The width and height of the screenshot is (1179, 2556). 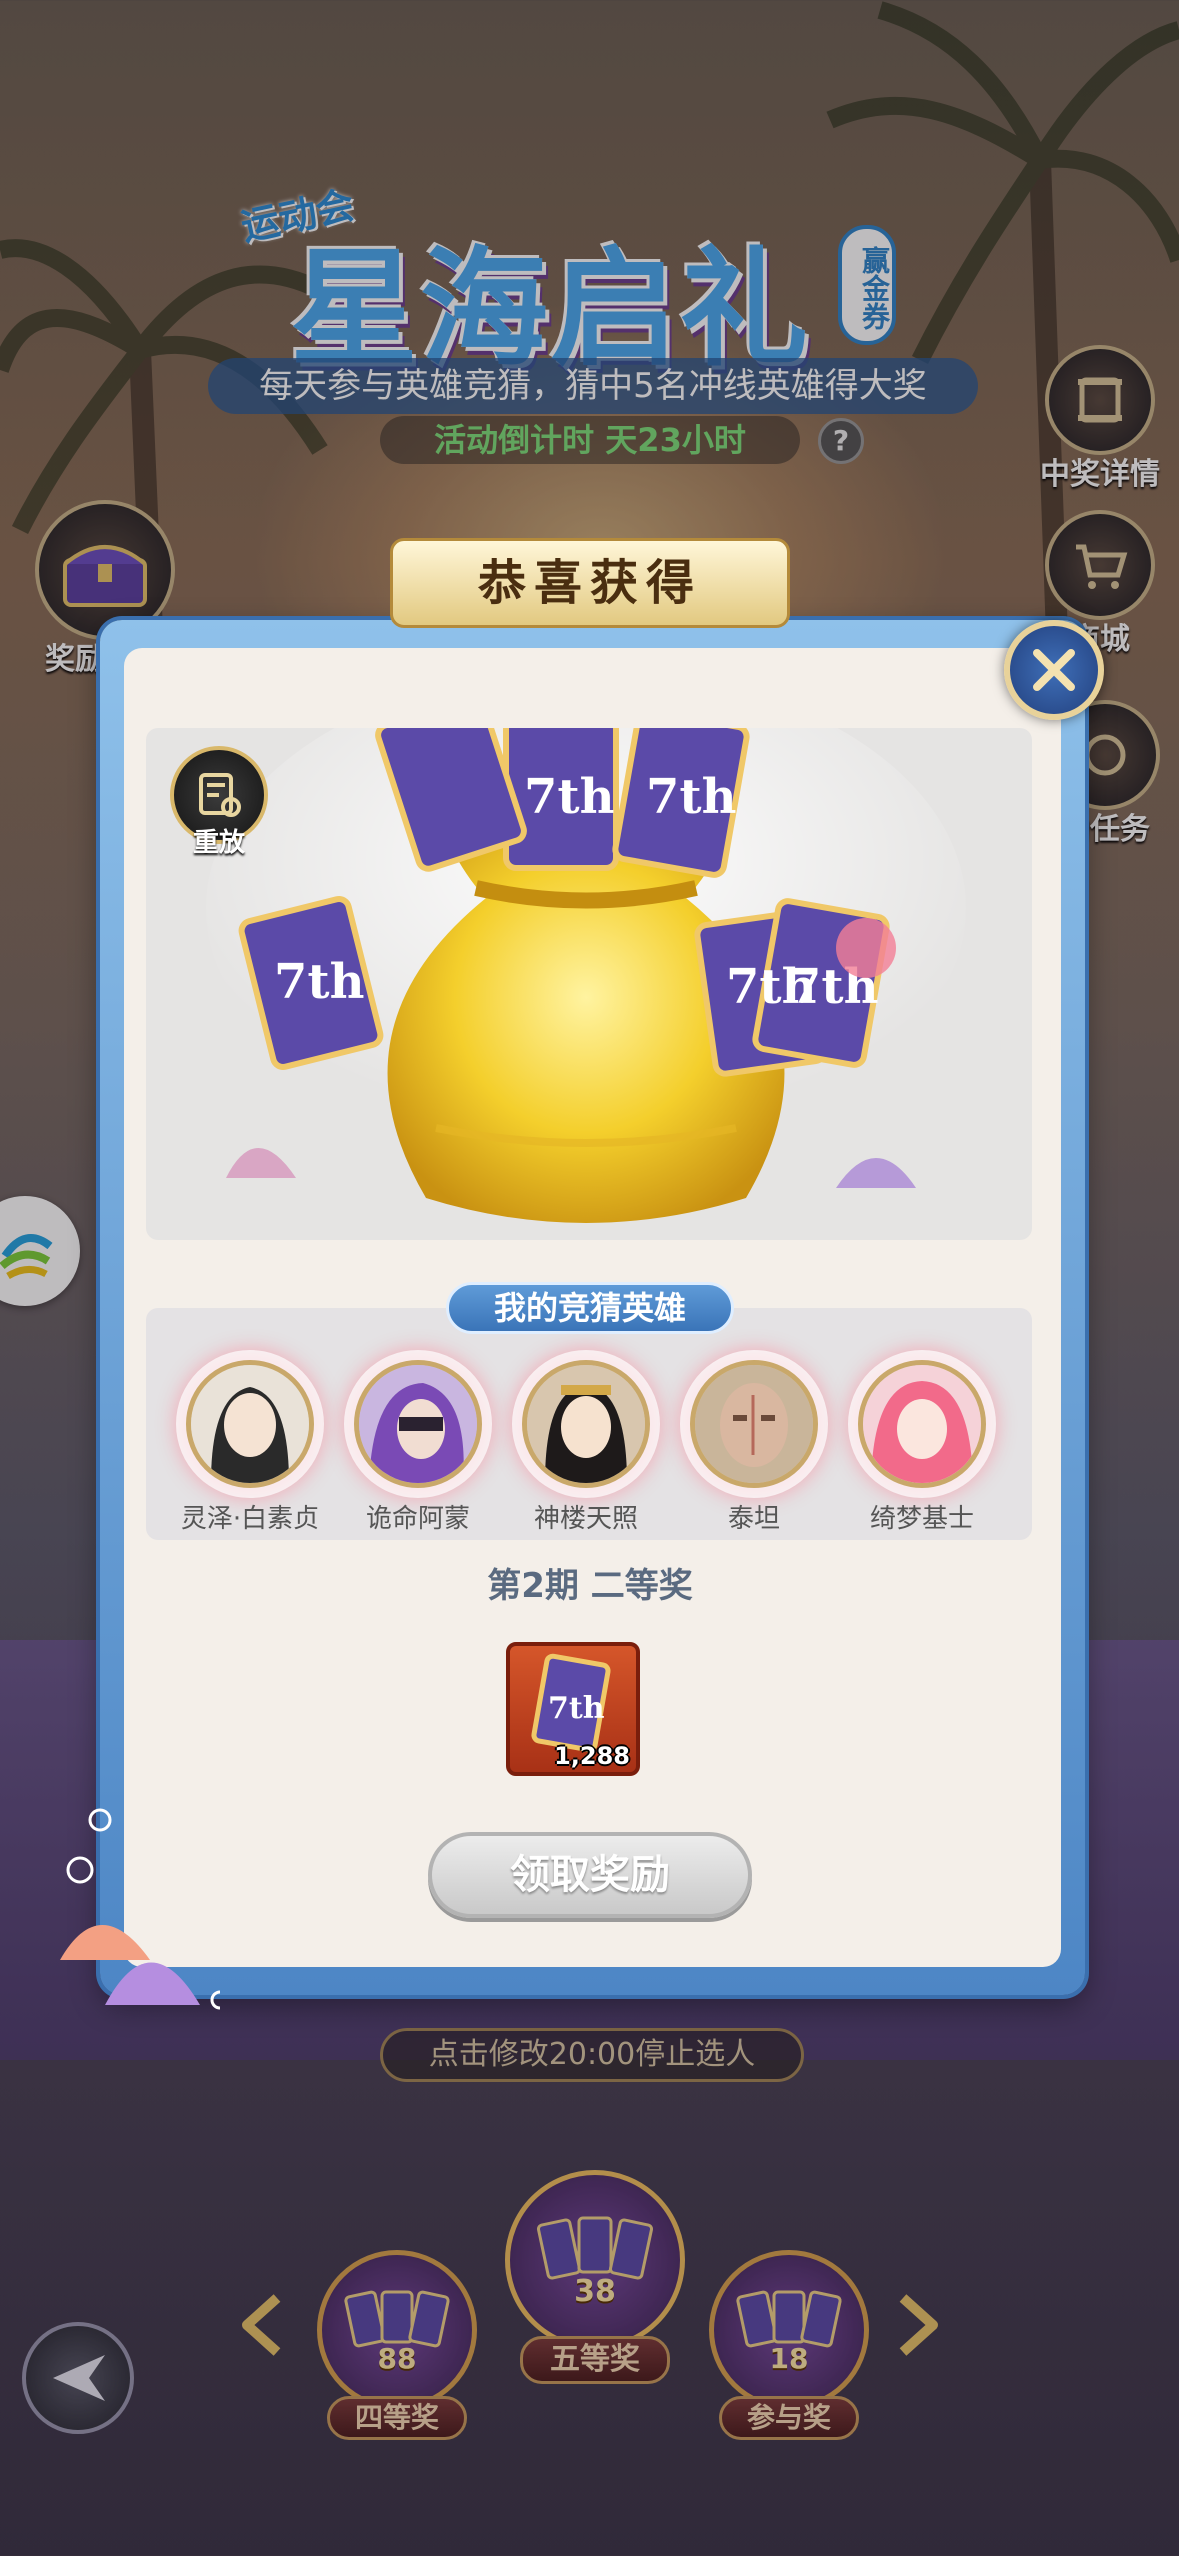 I want to click on congrats-text: 恭喜获得, so click(x=589, y=583).